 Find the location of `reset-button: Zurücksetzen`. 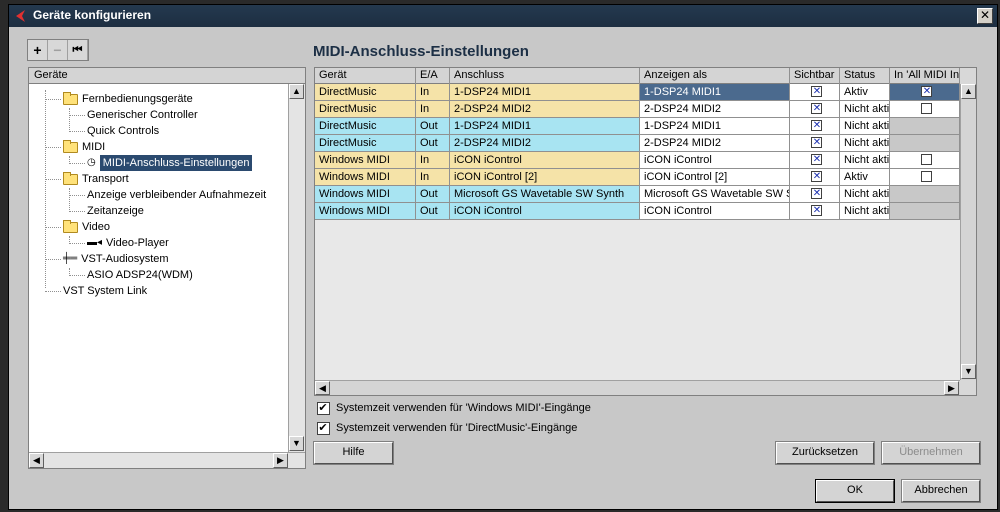

reset-button: Zurücksetzen is located at coordinates (825, 453).